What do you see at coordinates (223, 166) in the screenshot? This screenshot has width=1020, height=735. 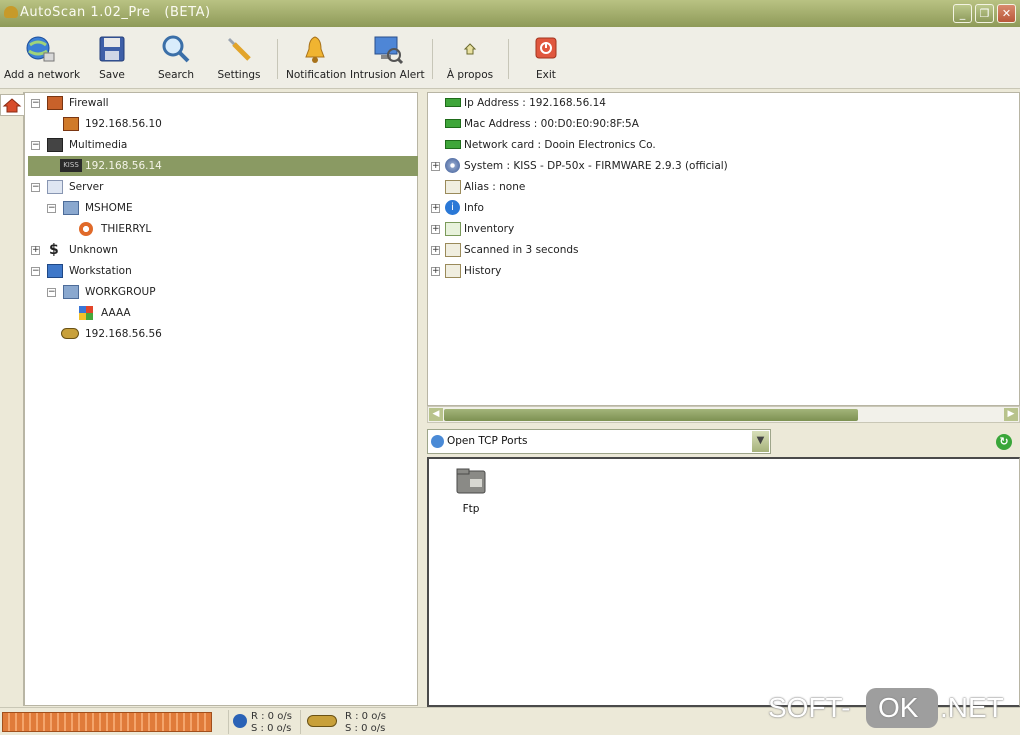 I see `tree-node-host-selected: KISS 192.168.56.14` at bounding box center [223, 166].